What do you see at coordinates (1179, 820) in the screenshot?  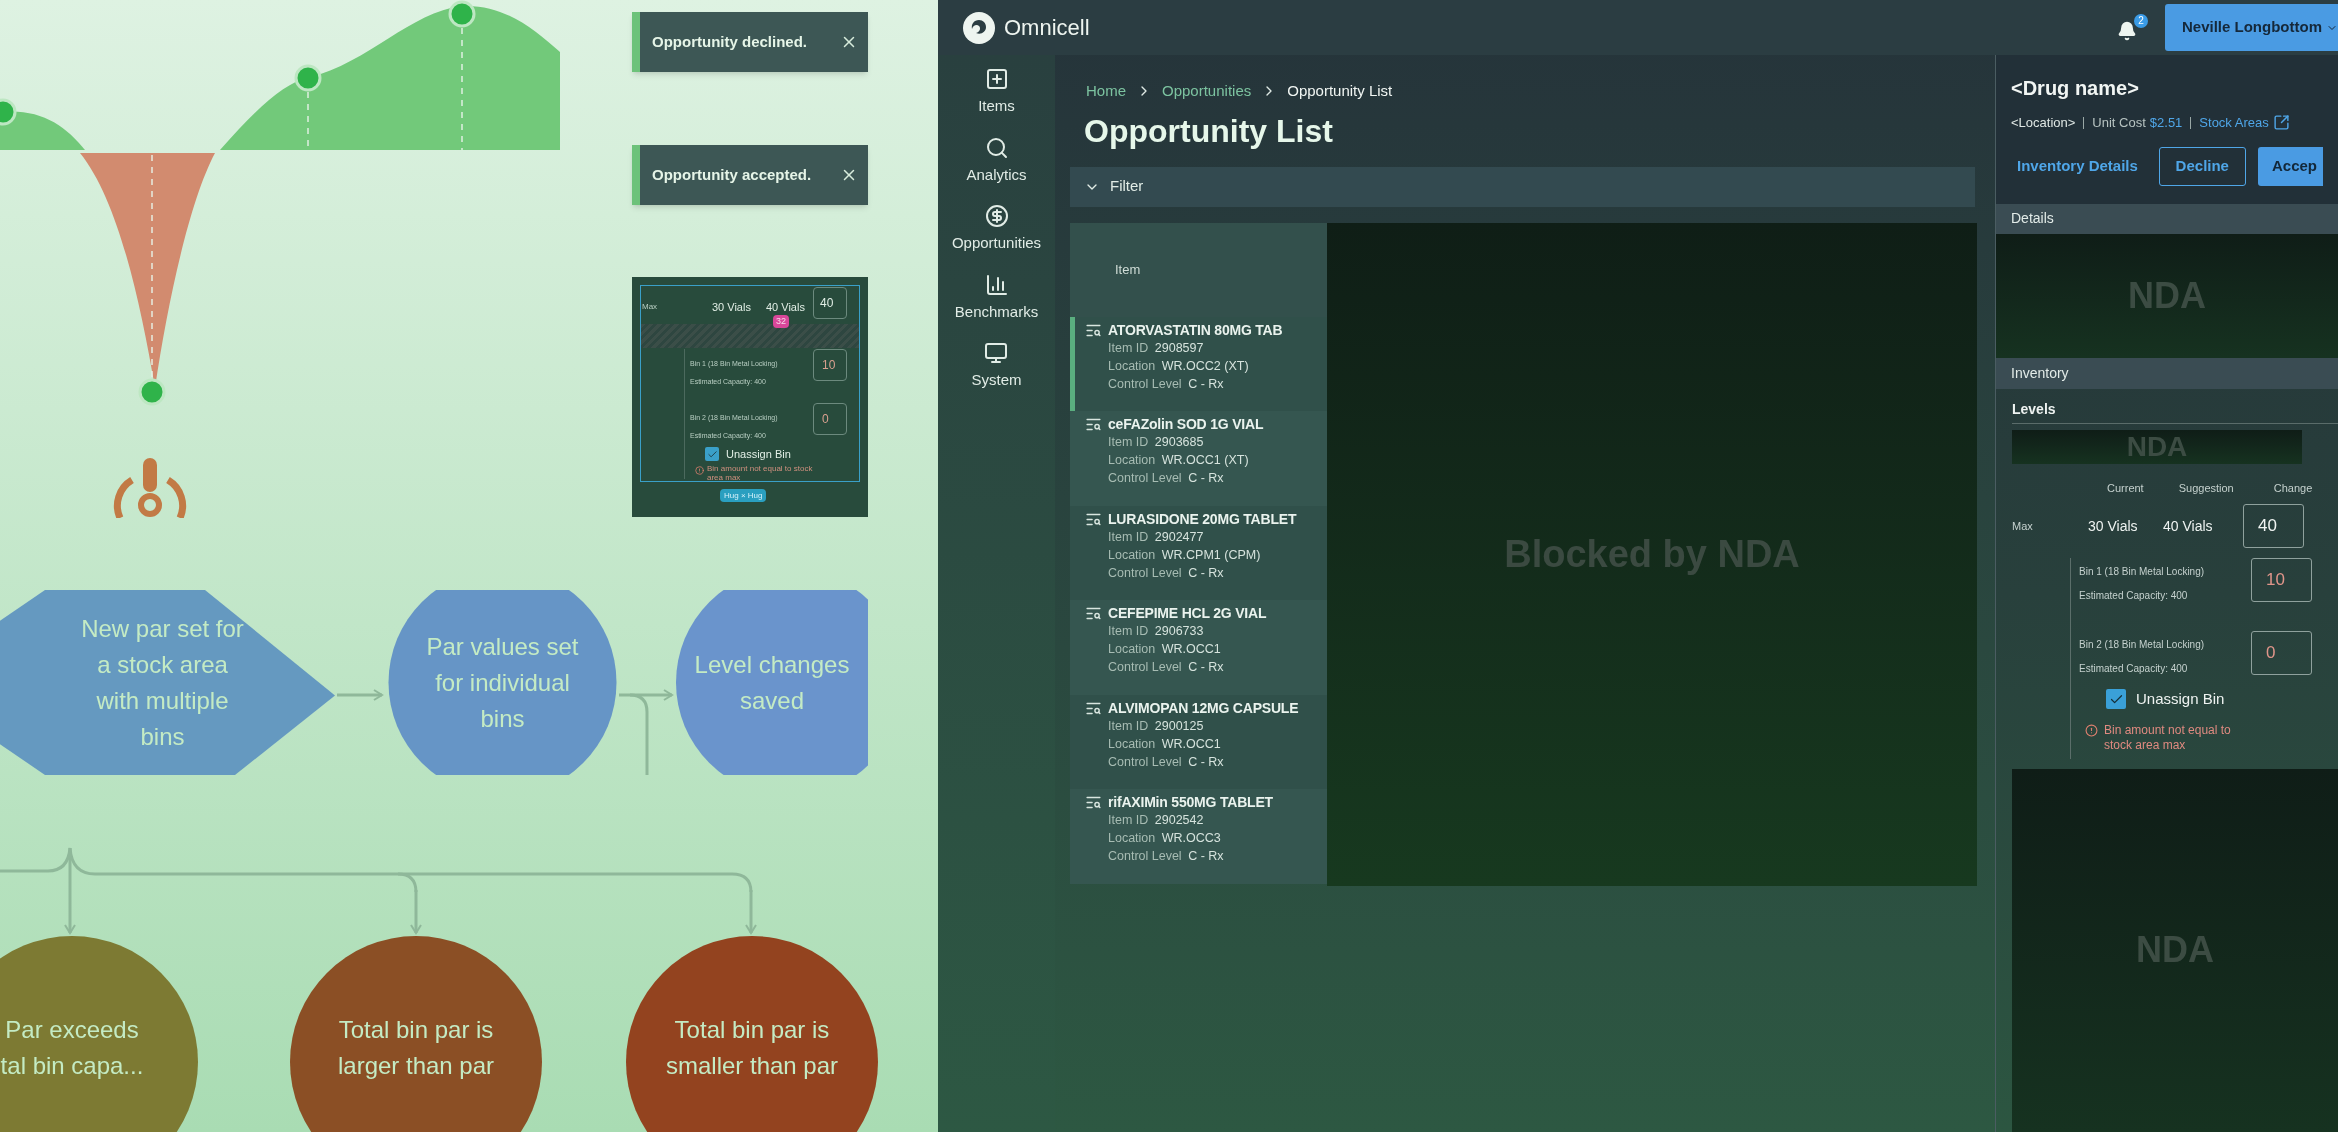 I see `field-value: 2902542` at bounding box center [1179, 820].